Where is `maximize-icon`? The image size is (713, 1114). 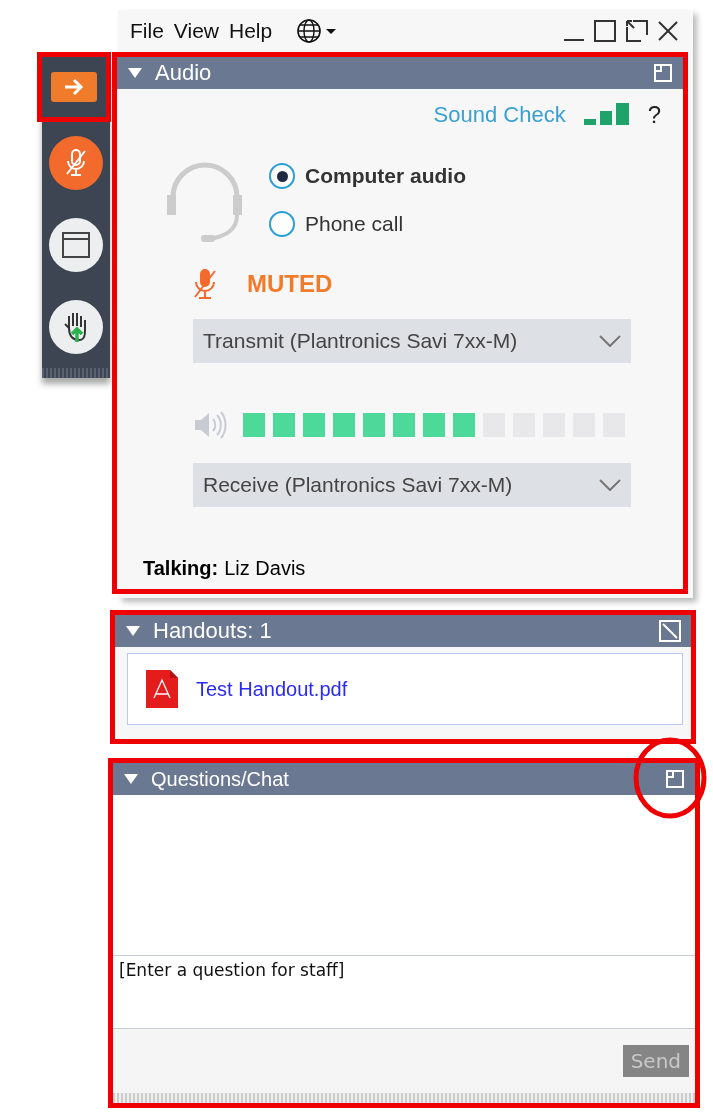
maximize-icon is located at coordinates (605, 31).